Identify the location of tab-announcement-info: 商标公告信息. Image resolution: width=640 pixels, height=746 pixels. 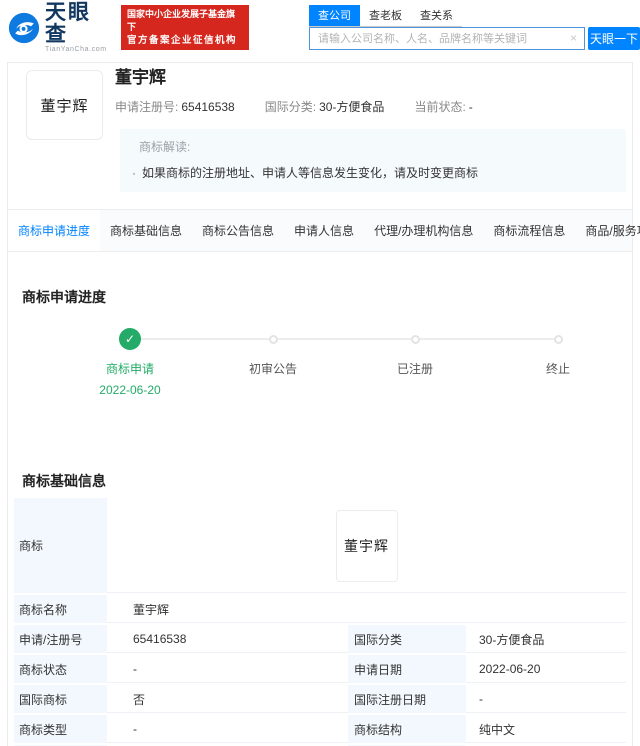
(238, 230).